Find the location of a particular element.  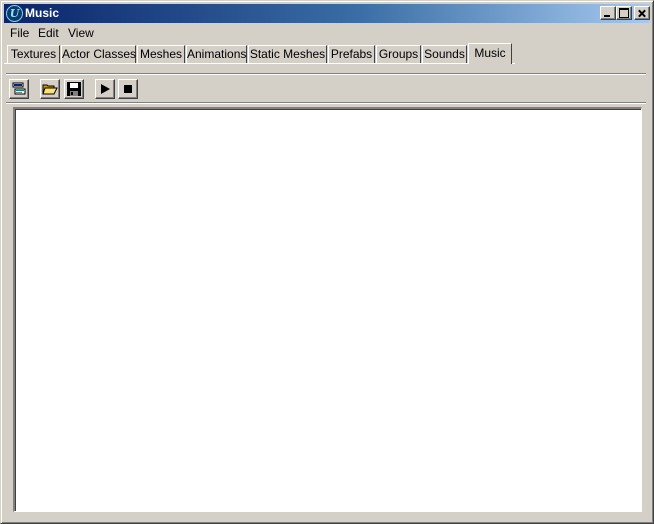

stop-icon is located at coordinates (128, 89).